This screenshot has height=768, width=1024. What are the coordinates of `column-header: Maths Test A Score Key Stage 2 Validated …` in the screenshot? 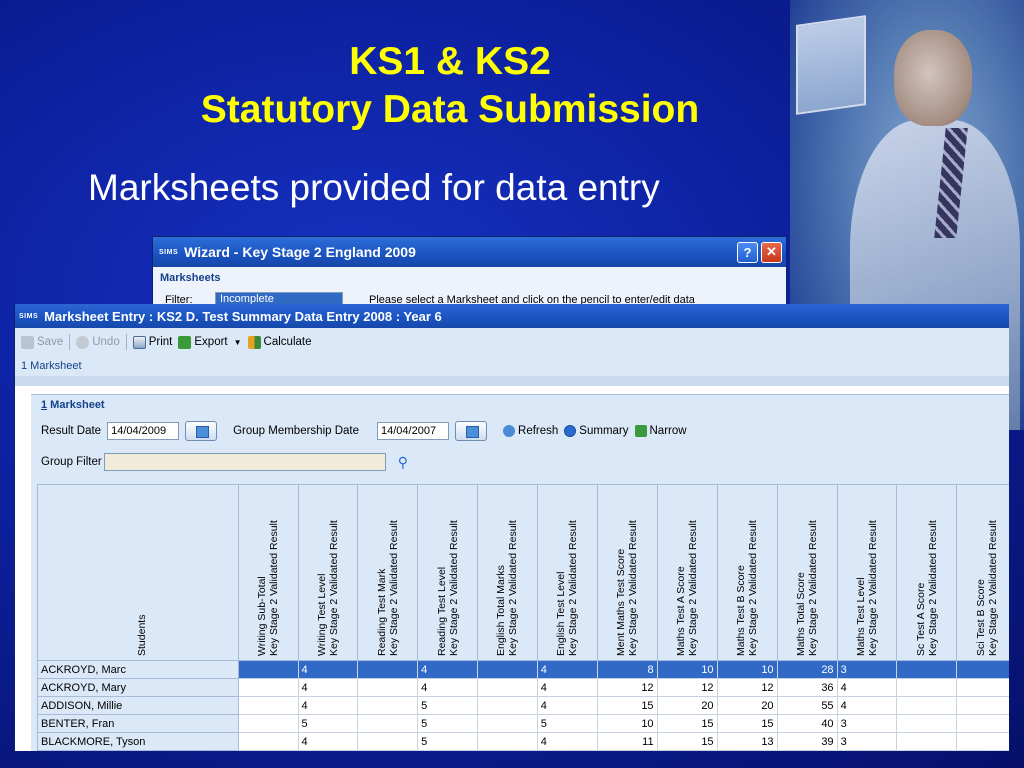 It's located at (687, 572).